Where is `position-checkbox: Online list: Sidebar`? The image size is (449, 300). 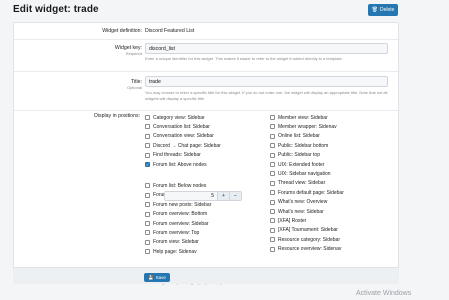
position-checkbox: Online list: Sidebar is located at coordinates (295, 136).